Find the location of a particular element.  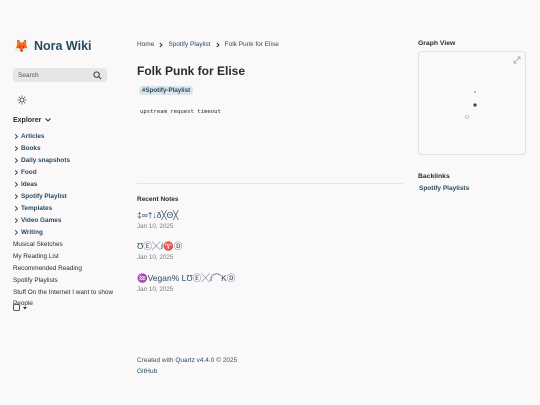

quartz-link: Quartz v4.4.0 is located at coordinates (194, 360).